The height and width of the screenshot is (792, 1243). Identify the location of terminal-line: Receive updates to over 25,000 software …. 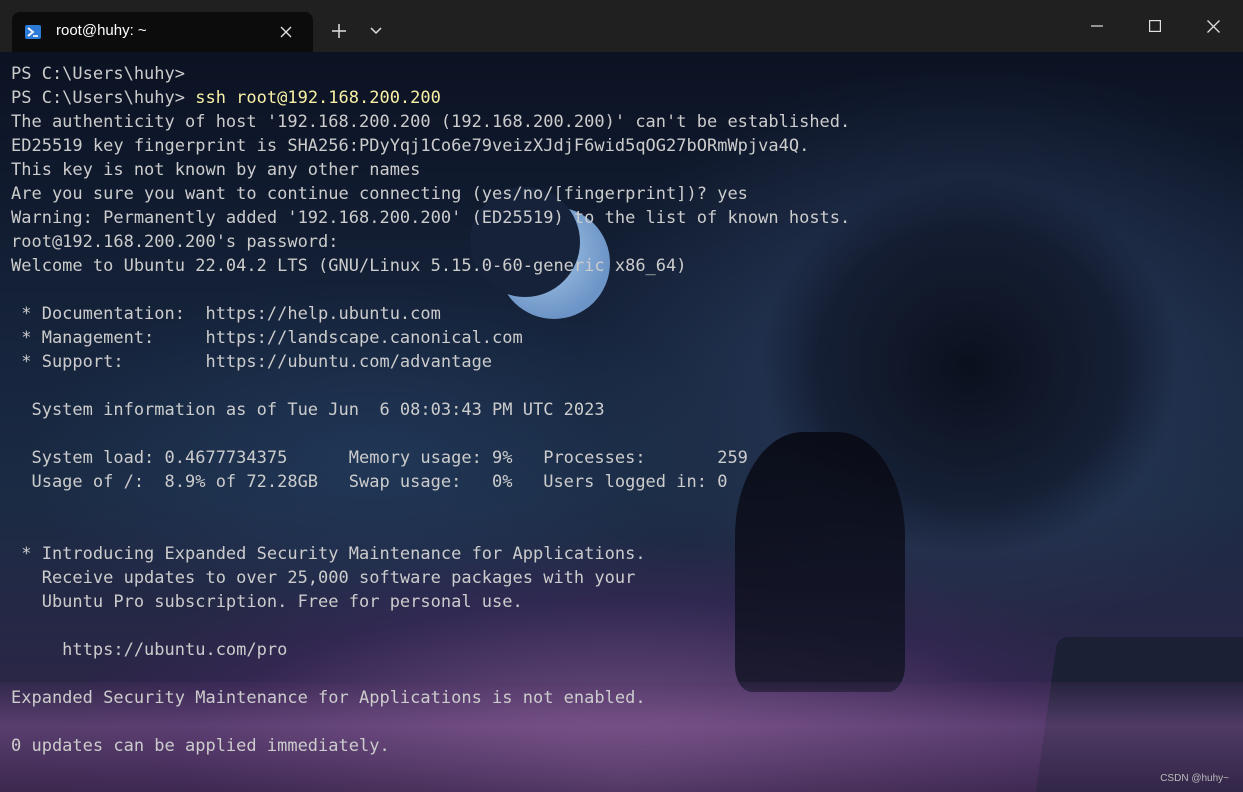
(430, 578).